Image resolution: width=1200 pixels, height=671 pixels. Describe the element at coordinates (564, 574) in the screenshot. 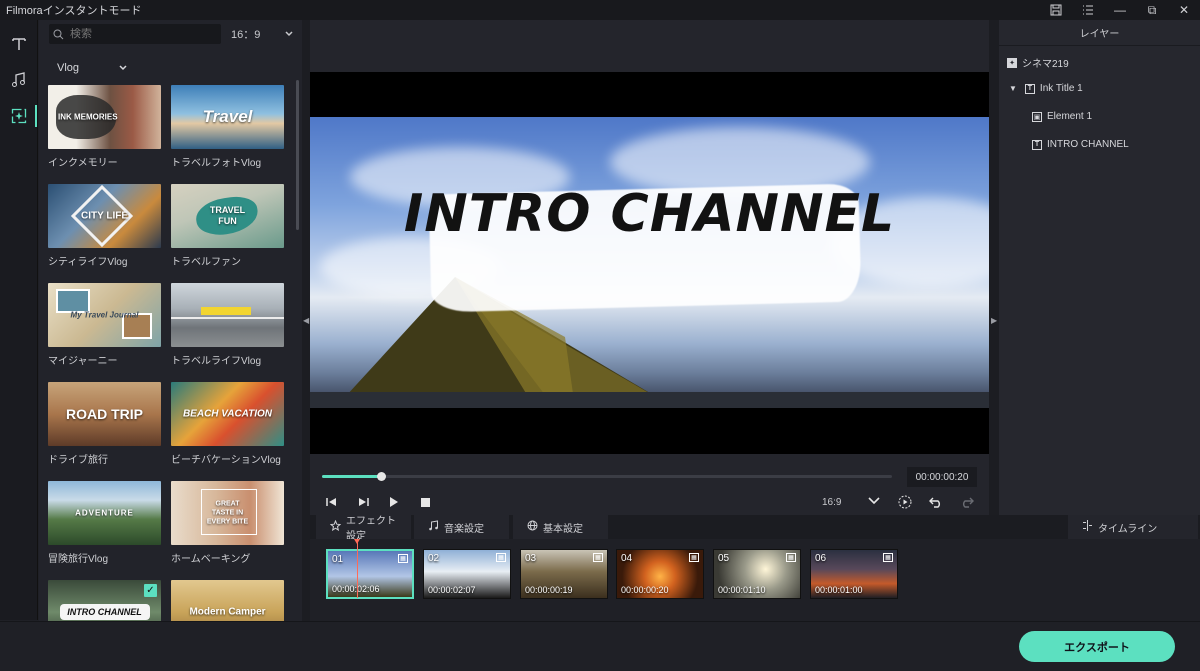

I see `clip-thumbnail: 03 ▦ 00:00:00:19` at that location.